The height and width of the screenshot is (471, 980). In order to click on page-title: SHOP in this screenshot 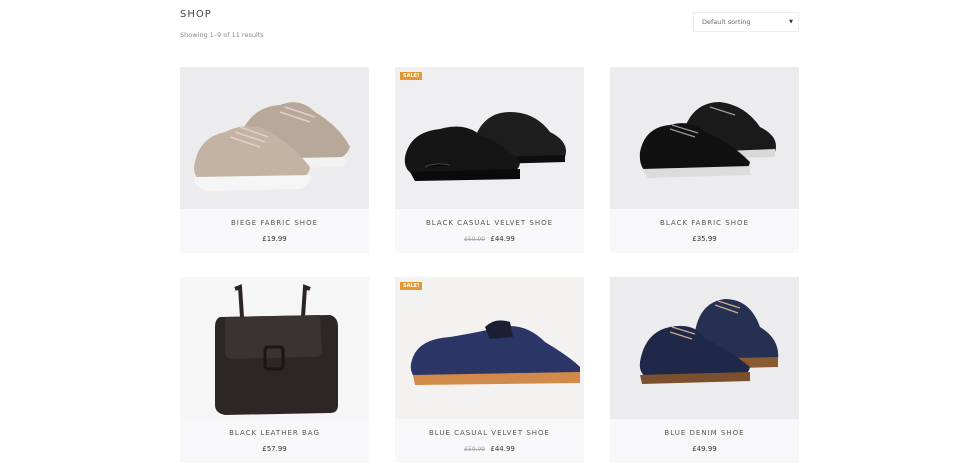, I will do `click(196, 14)`.